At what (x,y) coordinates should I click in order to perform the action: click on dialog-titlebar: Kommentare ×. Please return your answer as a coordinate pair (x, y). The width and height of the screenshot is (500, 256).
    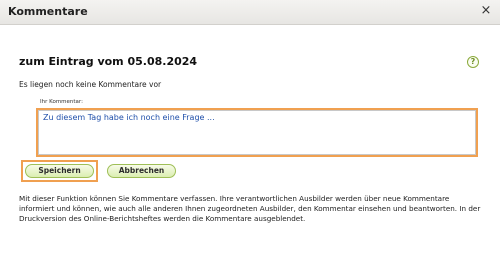
    Looking at the image, I should click on (250, 12).